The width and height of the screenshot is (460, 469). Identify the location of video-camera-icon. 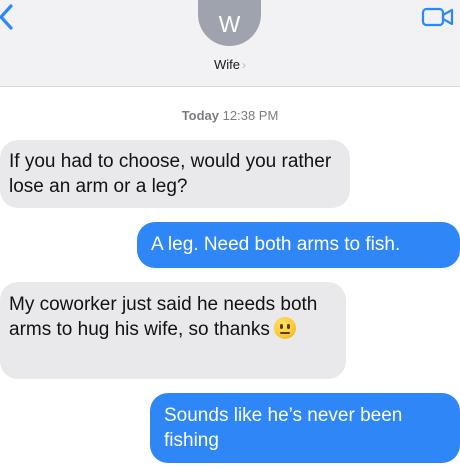
(437, 17).